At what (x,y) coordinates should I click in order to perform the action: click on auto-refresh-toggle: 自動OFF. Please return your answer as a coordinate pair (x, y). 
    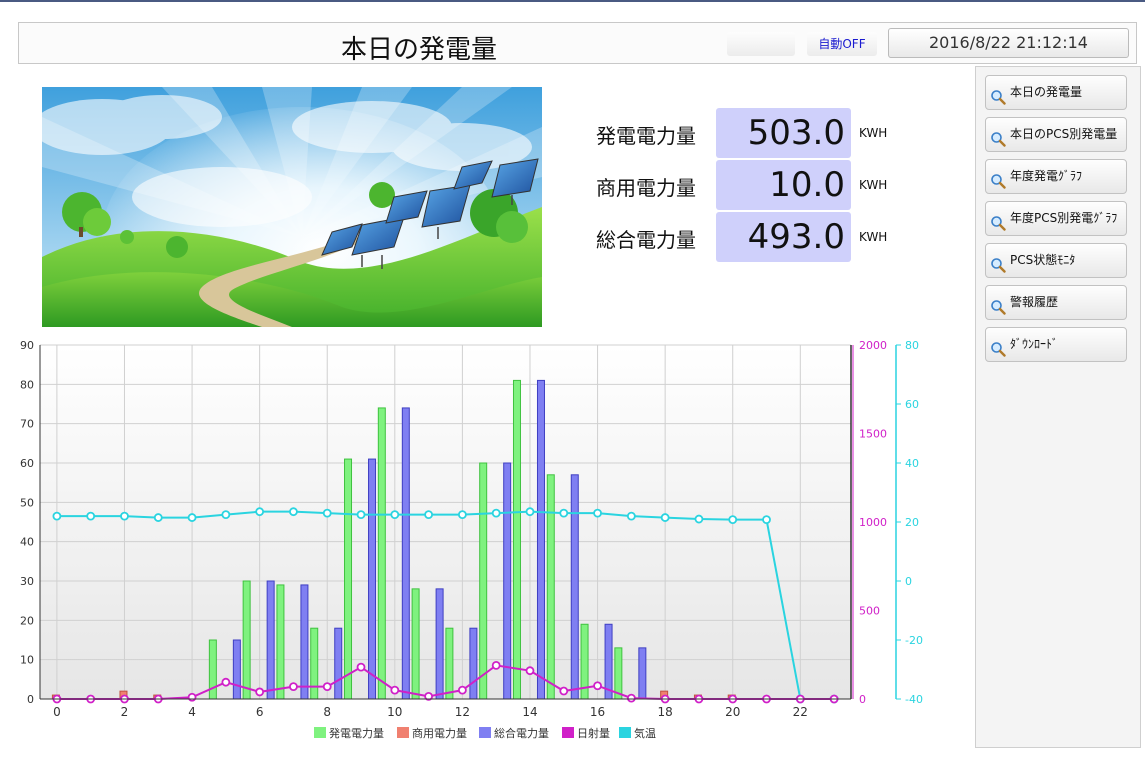
    Looking at the image, I should click on (842, 44).